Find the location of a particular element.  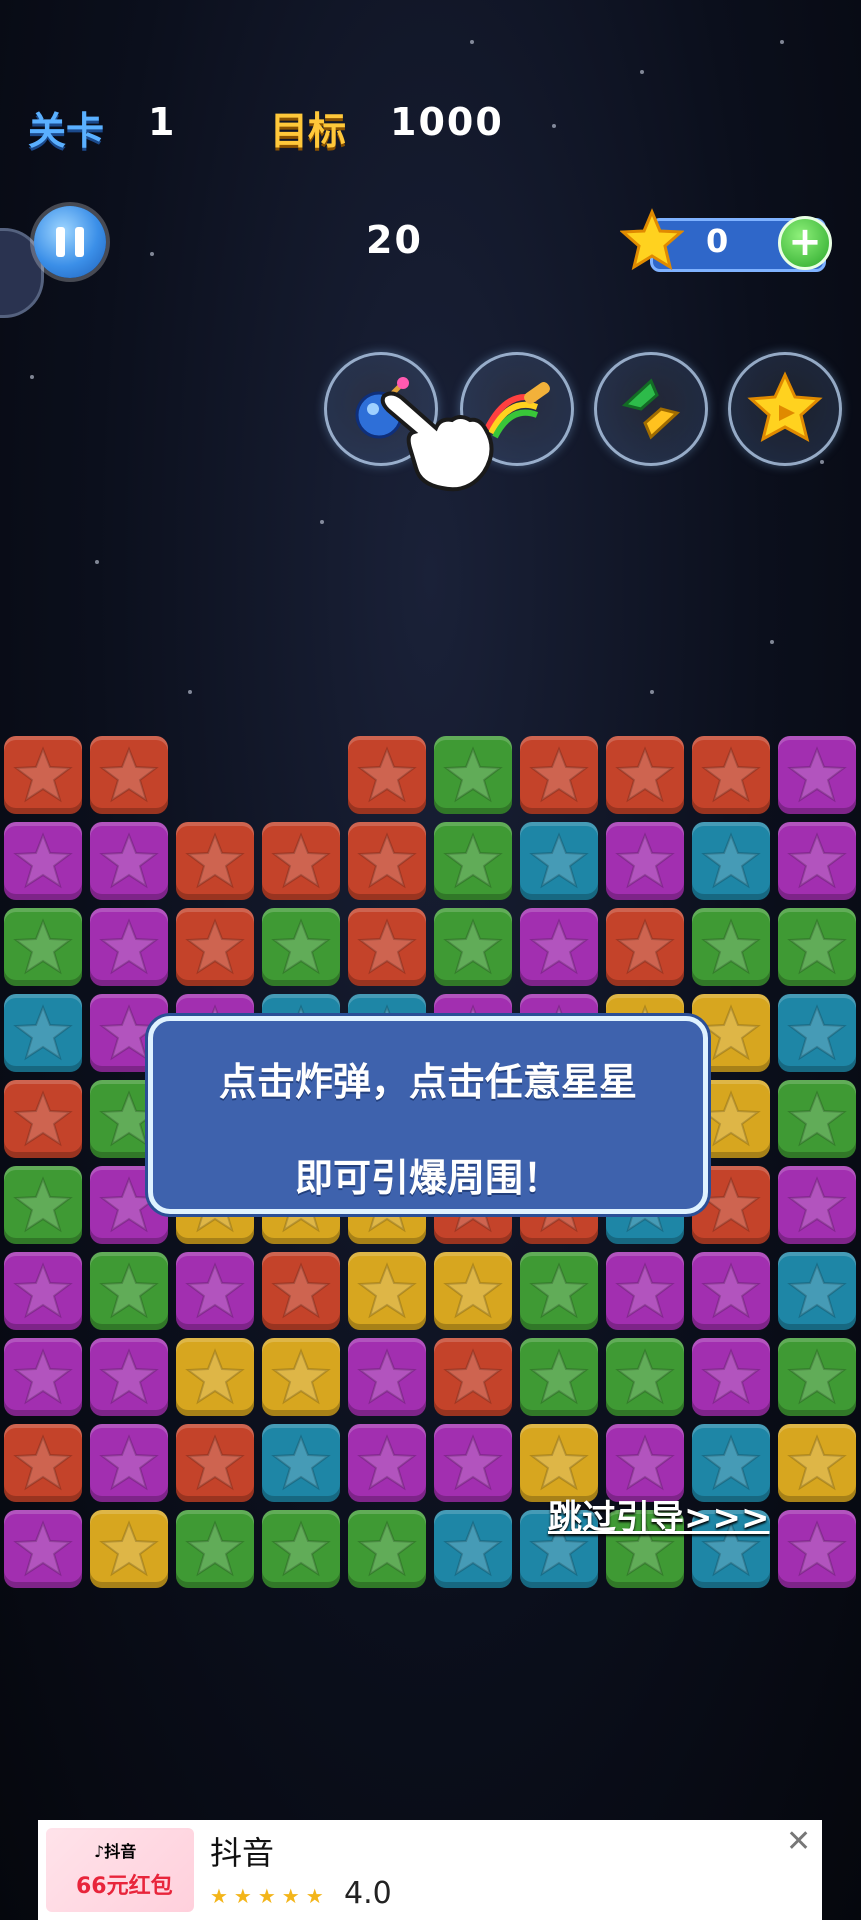

swap-tool is located at coordinates (651, 409).